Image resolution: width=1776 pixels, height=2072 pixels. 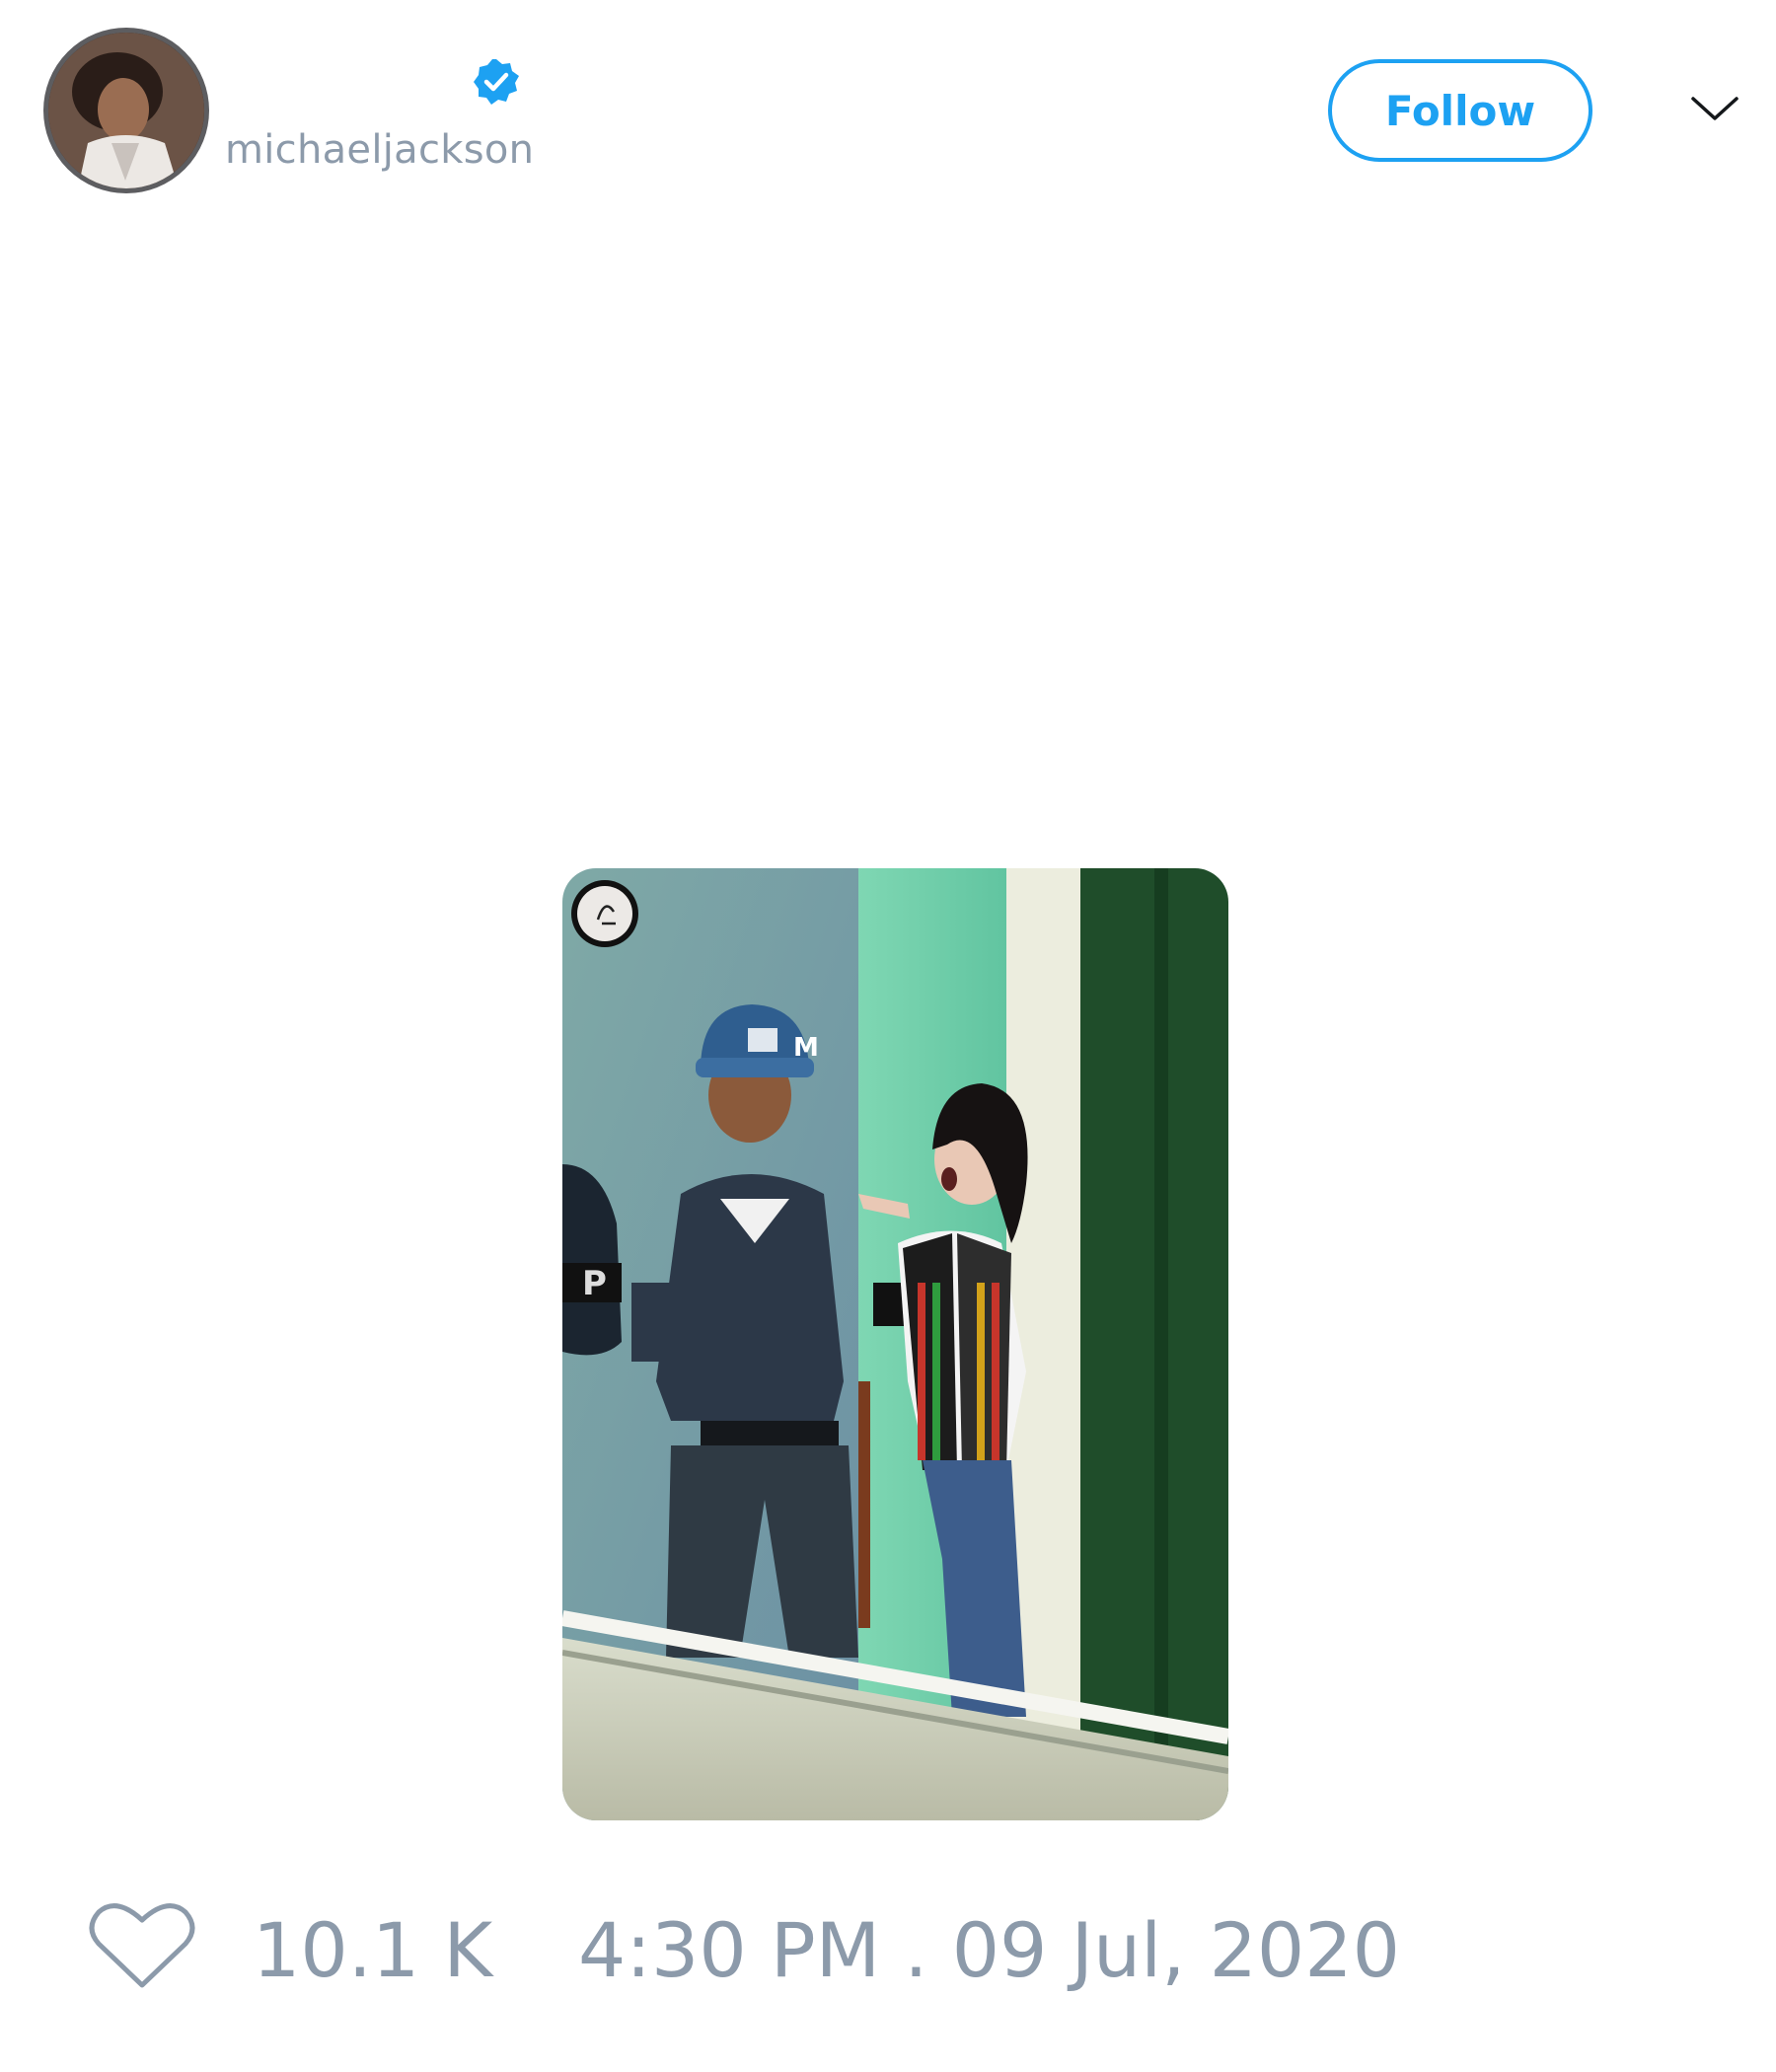 I want to click on verified-badge-icon, so click(x=497, y=82).